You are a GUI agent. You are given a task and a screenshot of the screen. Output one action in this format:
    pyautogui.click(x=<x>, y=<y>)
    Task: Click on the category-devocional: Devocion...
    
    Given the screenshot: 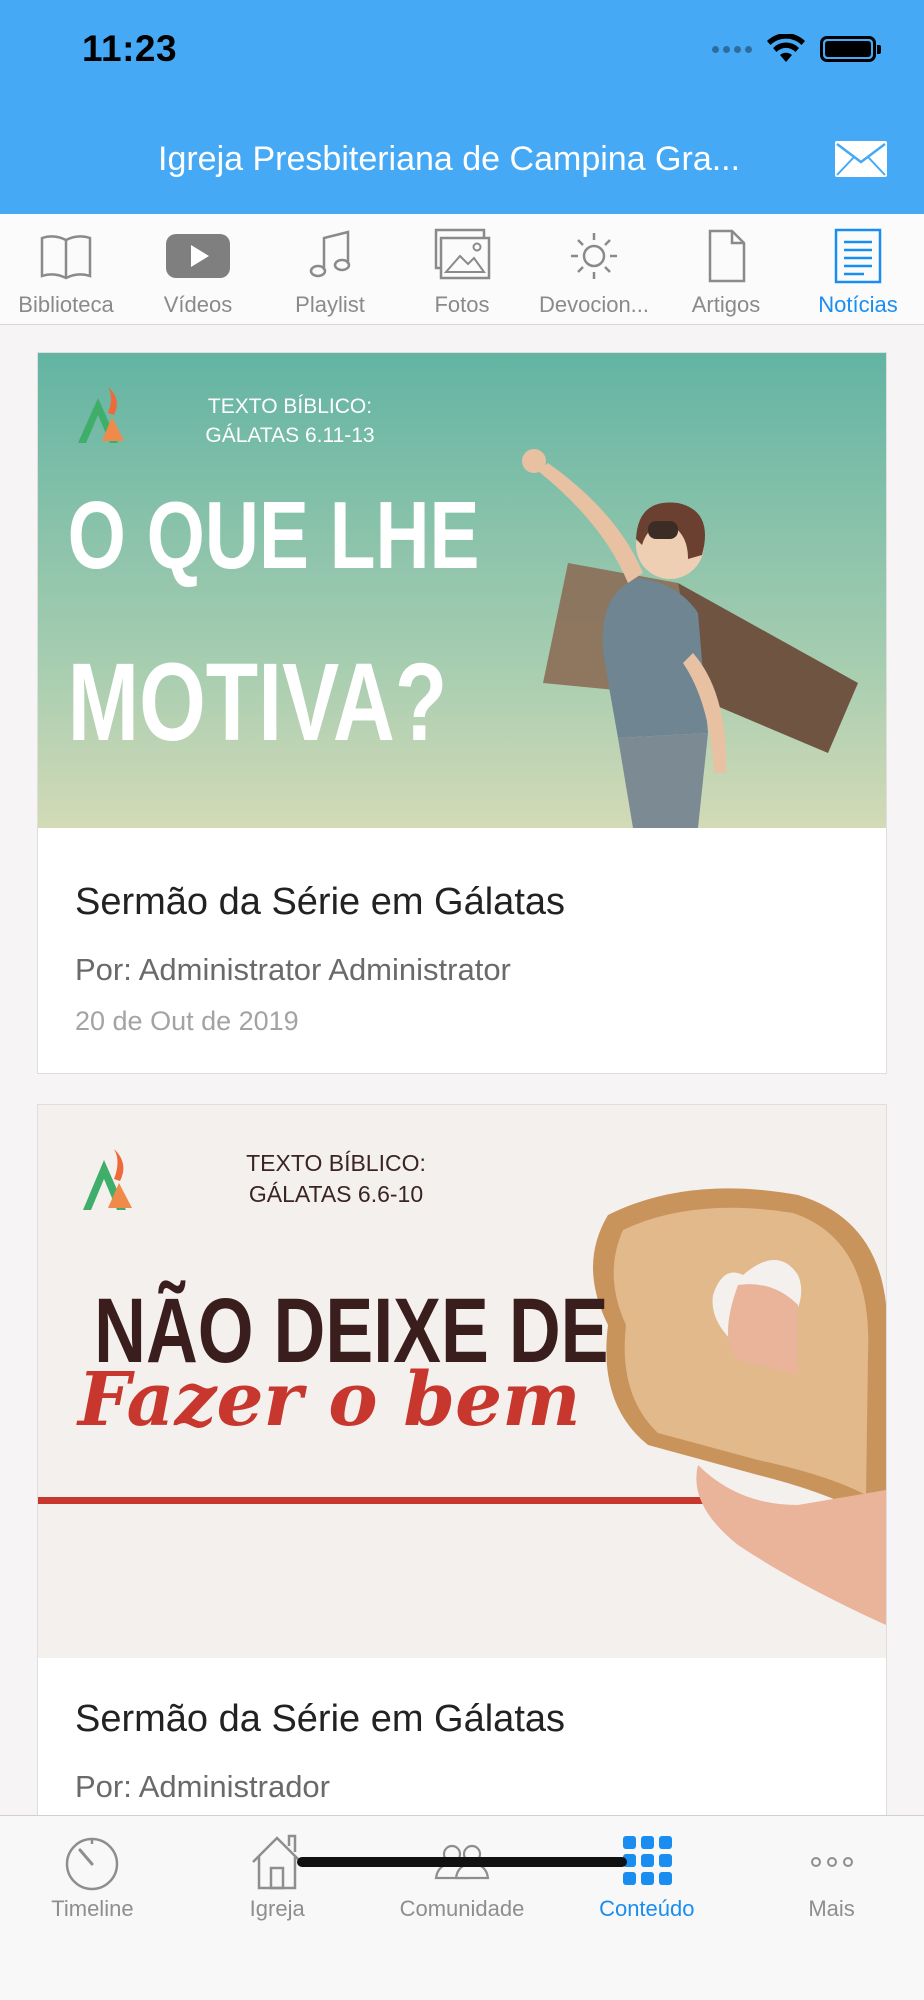 What is the action you would take?
    pyautogui.click(x=594, y=269)
    